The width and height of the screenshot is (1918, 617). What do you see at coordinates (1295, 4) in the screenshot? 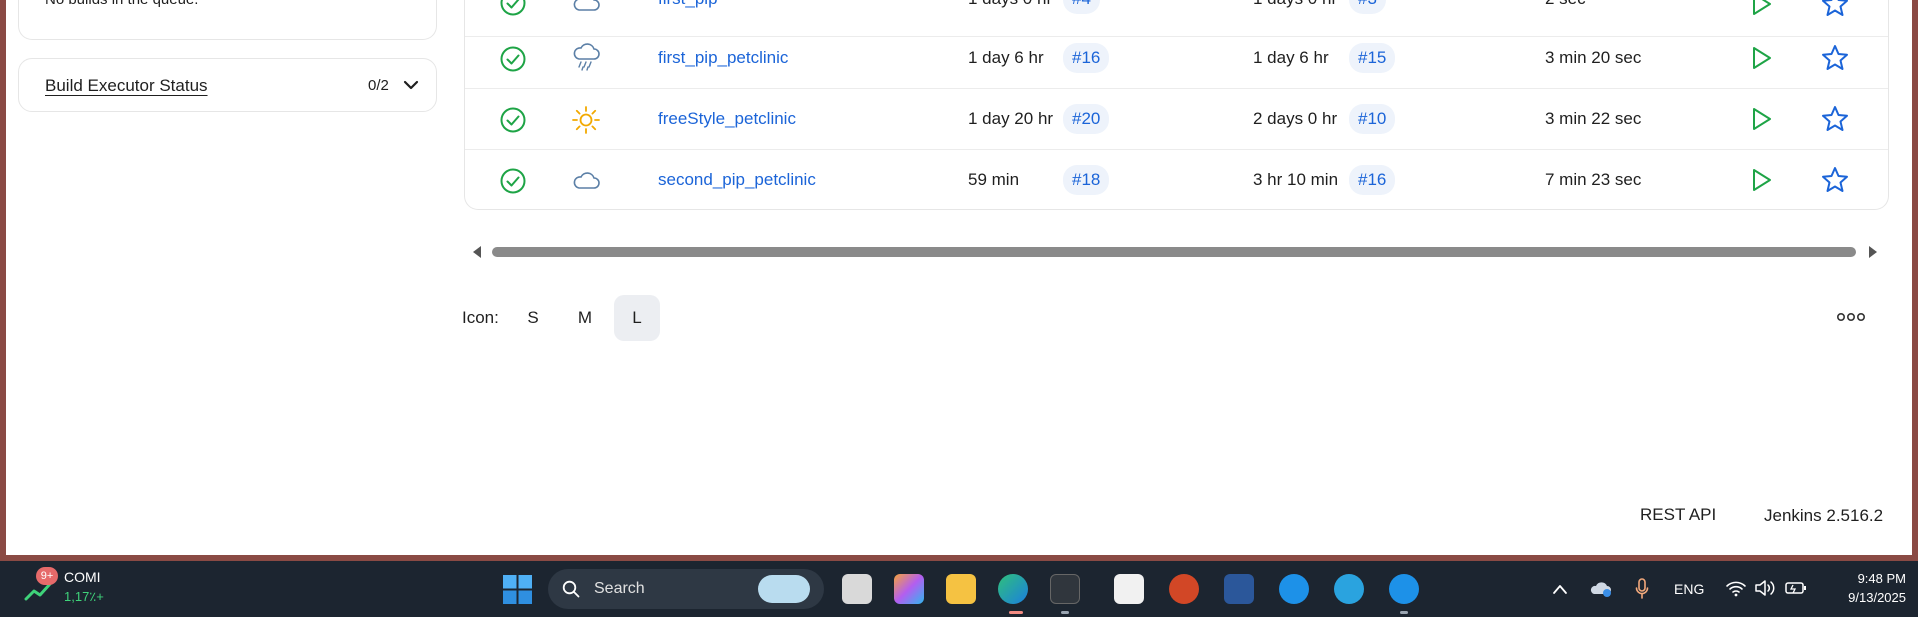
I see `last-failure-time: 1 days 0 hr` at bounding box center [1295, 4].